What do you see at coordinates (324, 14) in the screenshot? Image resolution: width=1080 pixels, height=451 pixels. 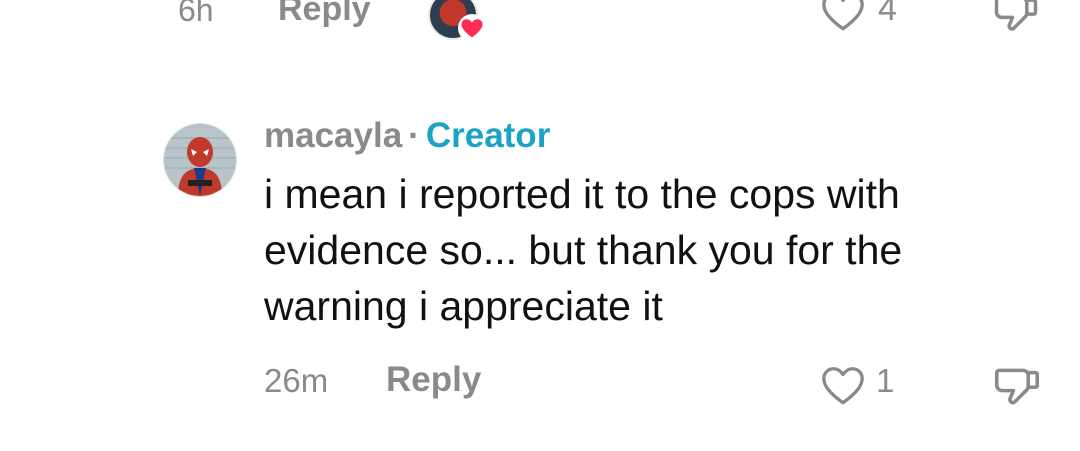 I see `previous-reply-button: Reply` at bounding box center [324, 14].